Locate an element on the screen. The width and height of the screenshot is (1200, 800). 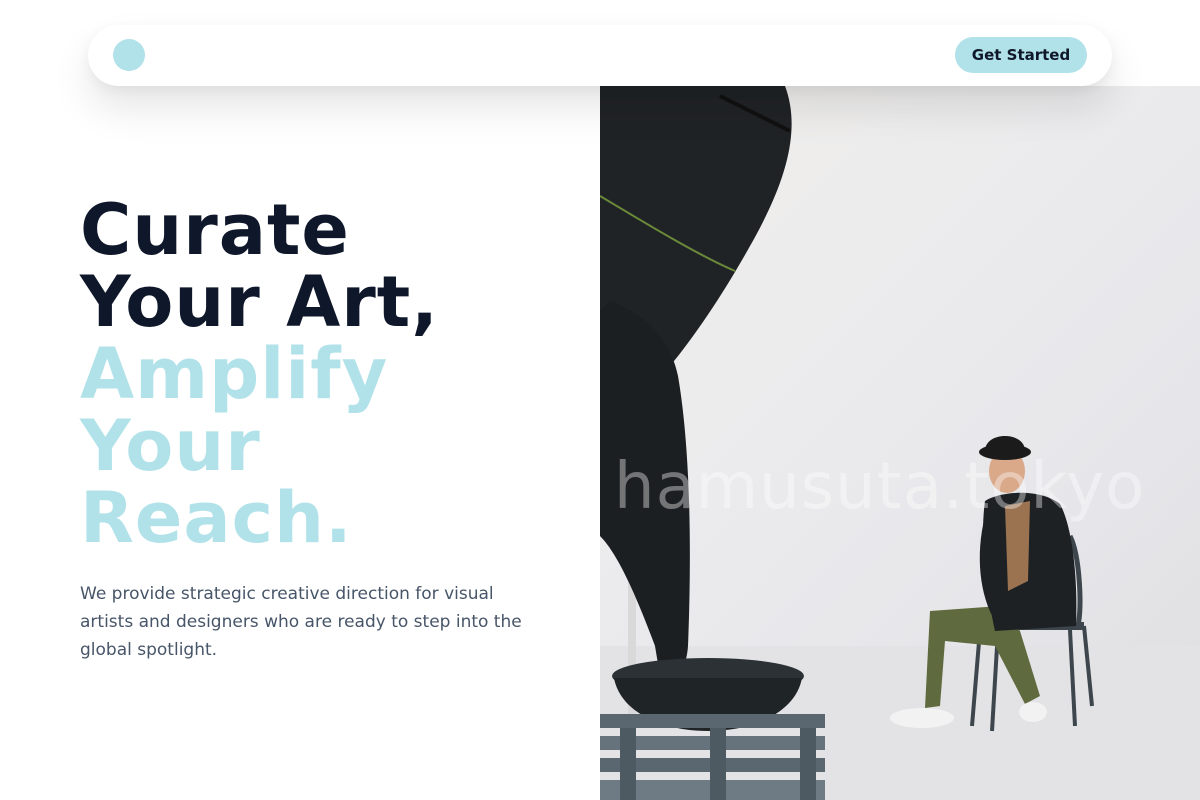
headline-accent-line-2: Your is located at coordinates (170, 446).